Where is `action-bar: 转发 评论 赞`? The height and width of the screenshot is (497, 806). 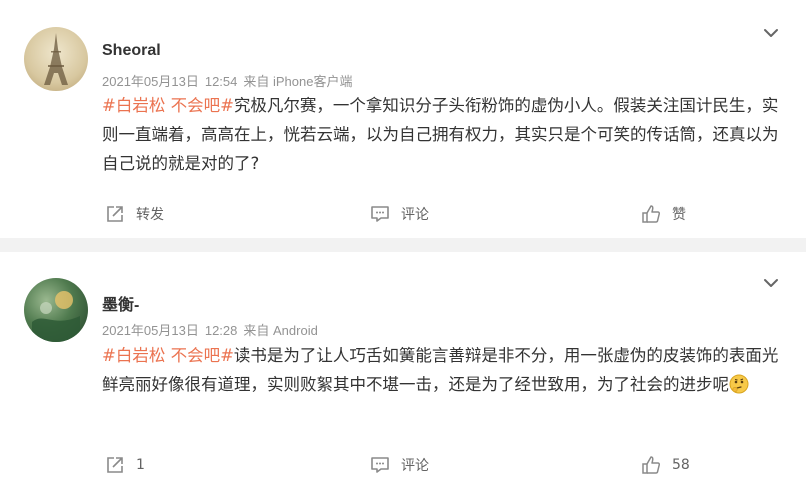 action-bar: 转发 评论 赞 is located at coordinates (403, 214).